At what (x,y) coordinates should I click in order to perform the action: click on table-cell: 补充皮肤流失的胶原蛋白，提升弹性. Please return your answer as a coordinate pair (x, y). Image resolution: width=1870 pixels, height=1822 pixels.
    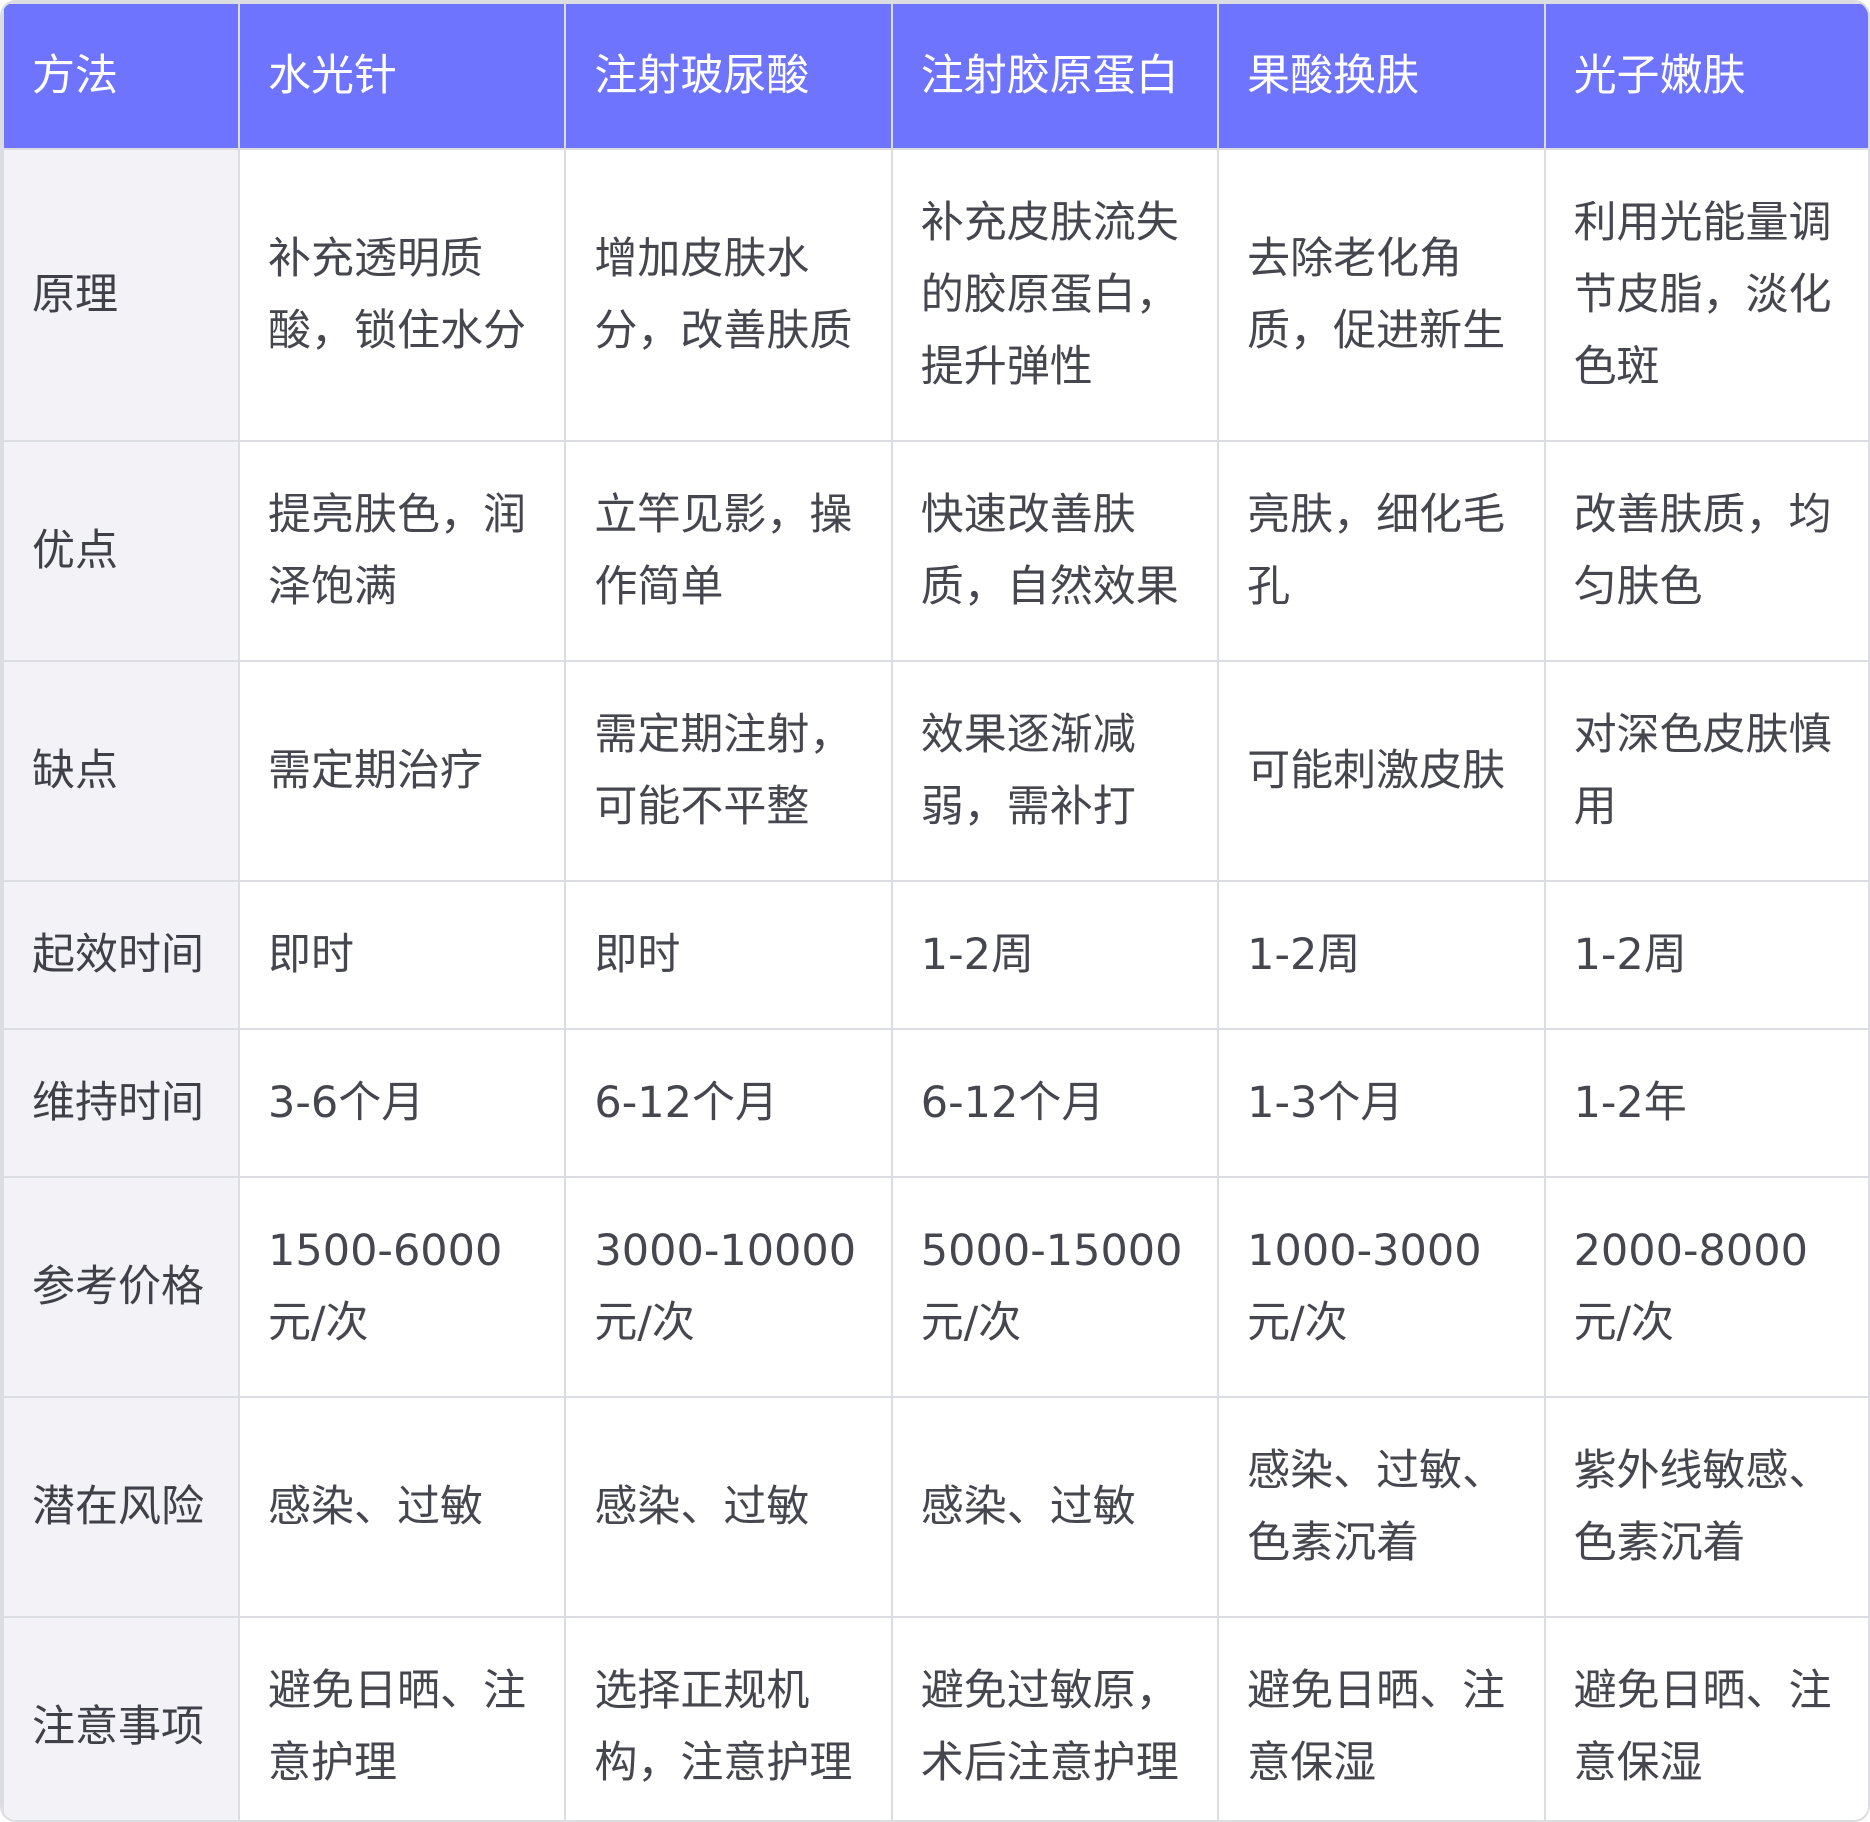
    Looking at the image, I should click on (1055, 295).